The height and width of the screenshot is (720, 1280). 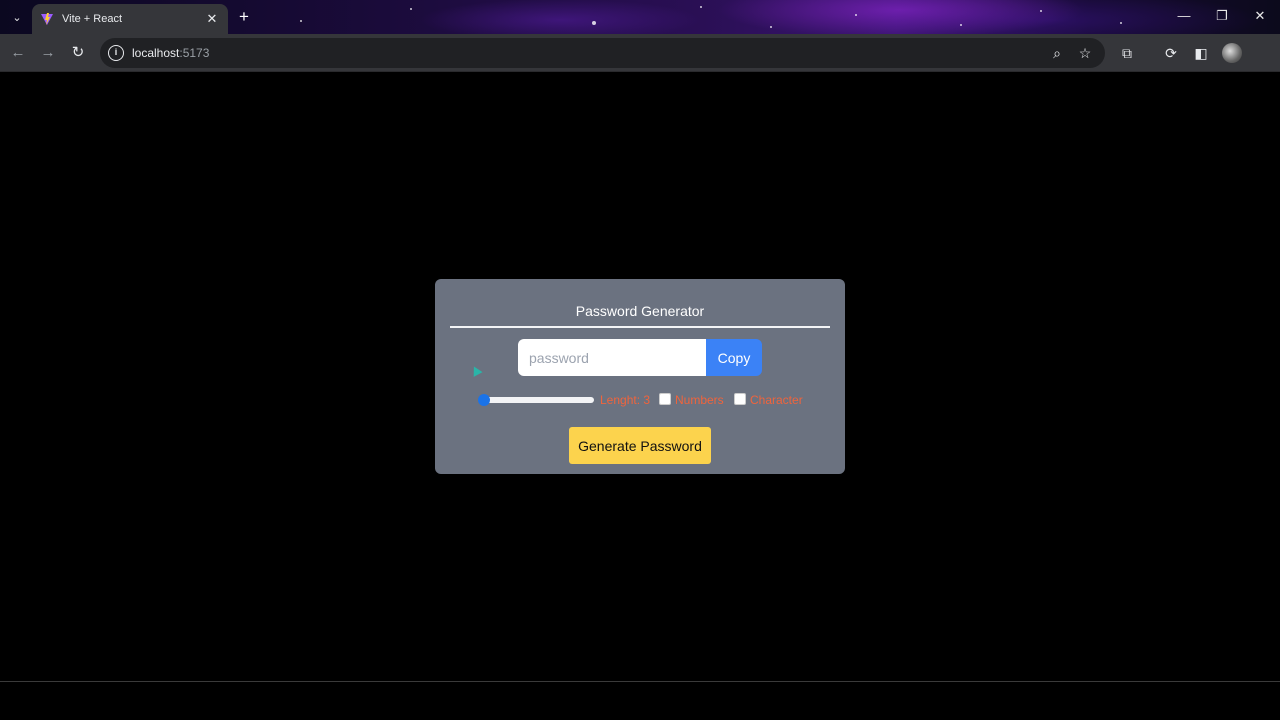 I want to click on url-host: localhost, so click(x=156, y=53).